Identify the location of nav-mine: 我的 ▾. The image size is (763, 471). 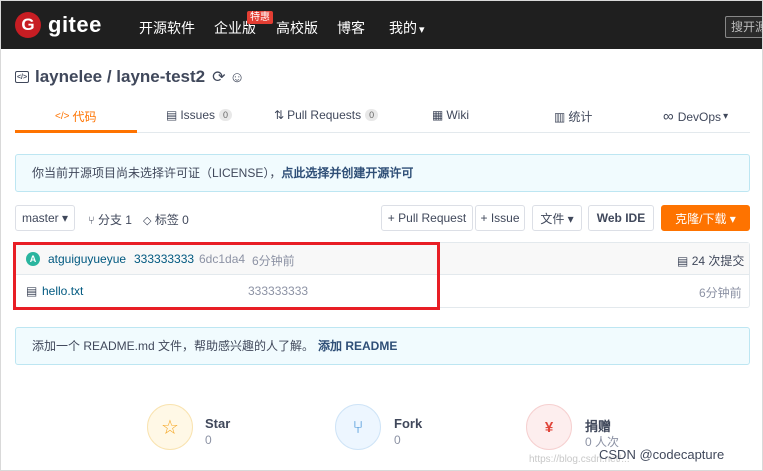
(407, 28).